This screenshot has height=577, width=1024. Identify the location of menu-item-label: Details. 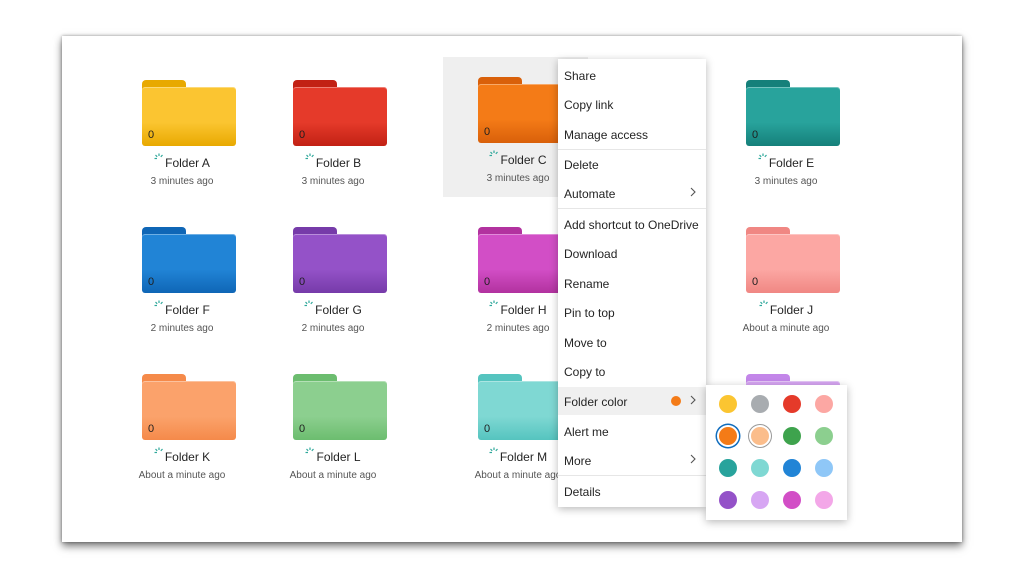
(582, 492).